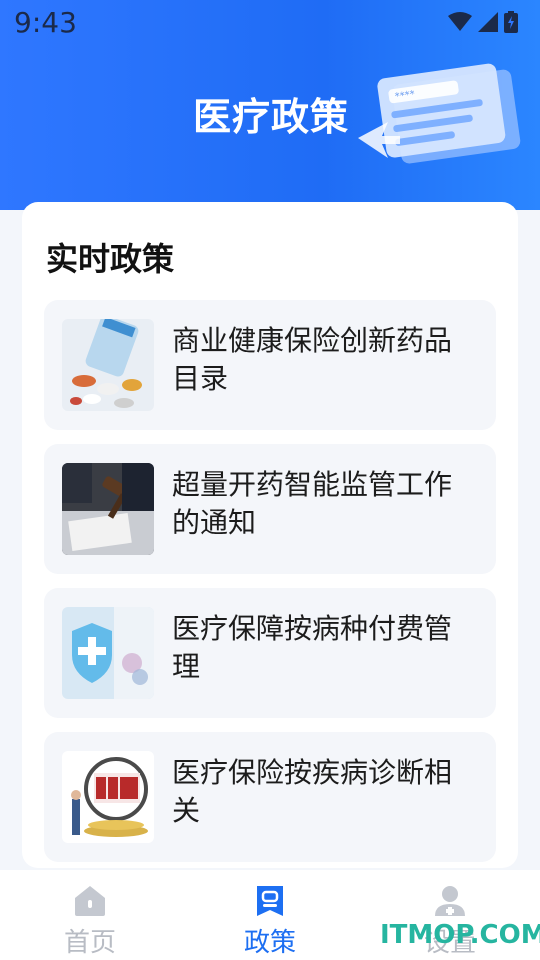  I want to click on medical-shield-thumbnail, so click(108, 653).